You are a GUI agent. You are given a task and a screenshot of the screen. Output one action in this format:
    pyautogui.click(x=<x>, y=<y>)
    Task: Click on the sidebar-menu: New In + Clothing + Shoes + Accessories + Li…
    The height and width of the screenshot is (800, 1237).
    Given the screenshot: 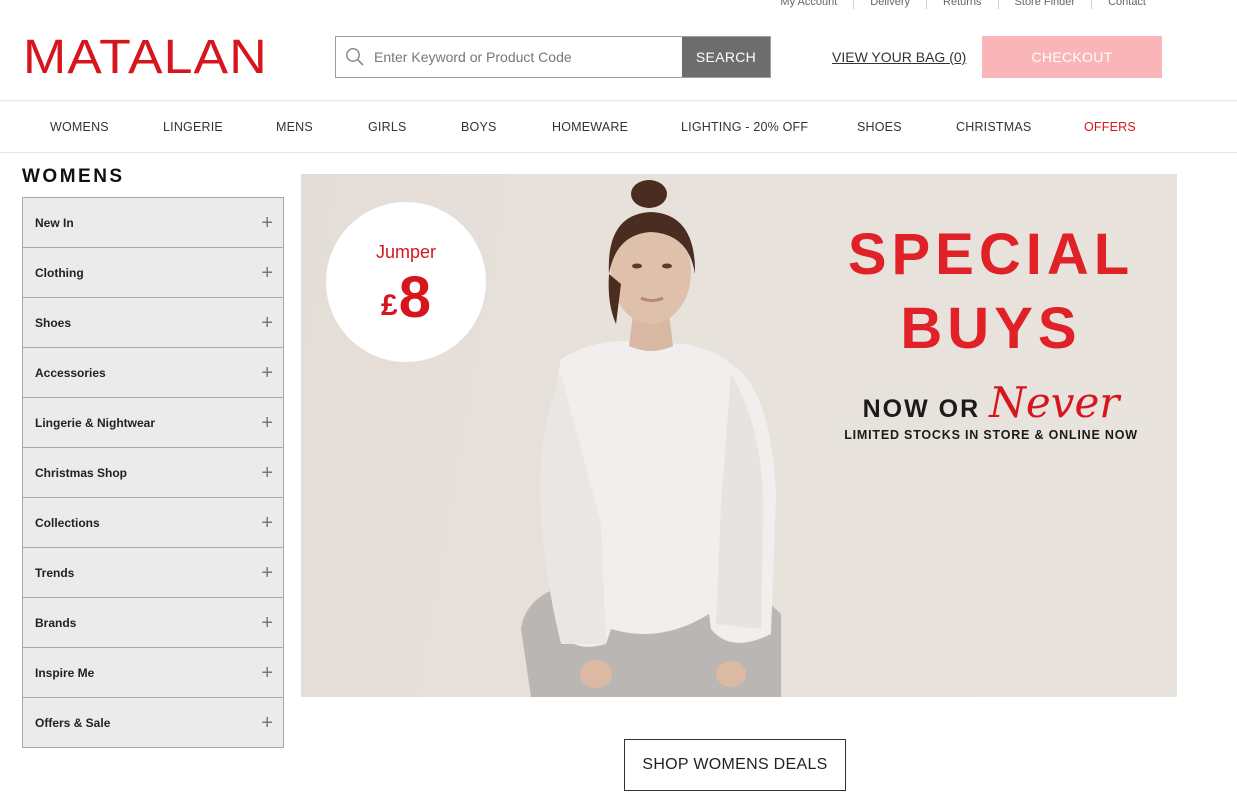 What is the action you would take?
    pyautogui.click(x=153, y=472)
    